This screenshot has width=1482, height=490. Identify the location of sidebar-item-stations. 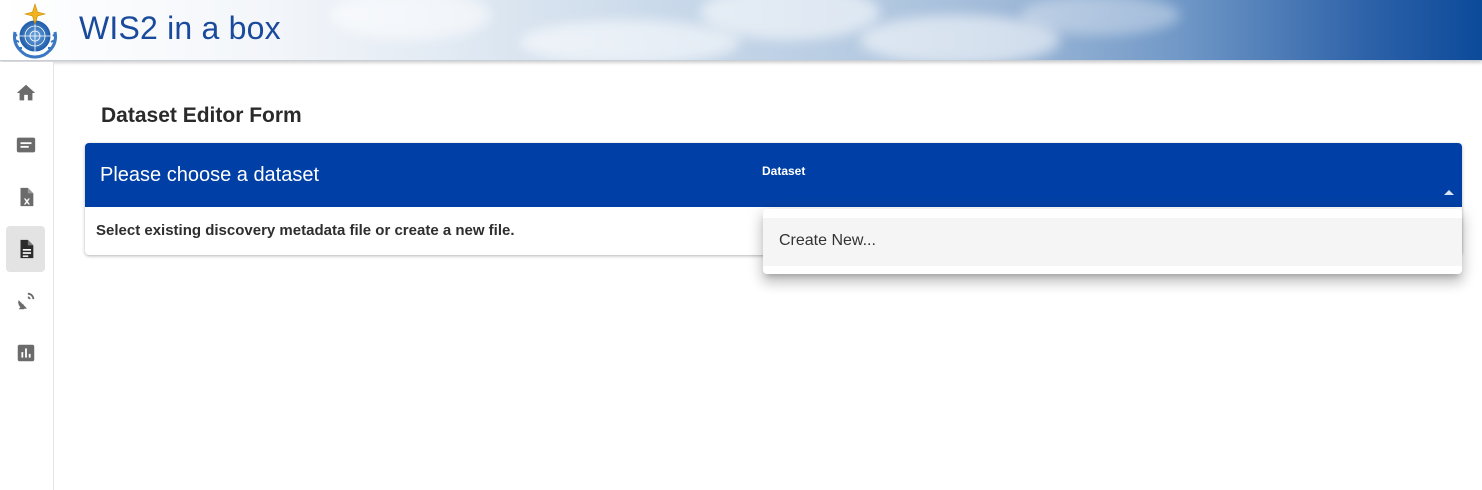
(25, 301).